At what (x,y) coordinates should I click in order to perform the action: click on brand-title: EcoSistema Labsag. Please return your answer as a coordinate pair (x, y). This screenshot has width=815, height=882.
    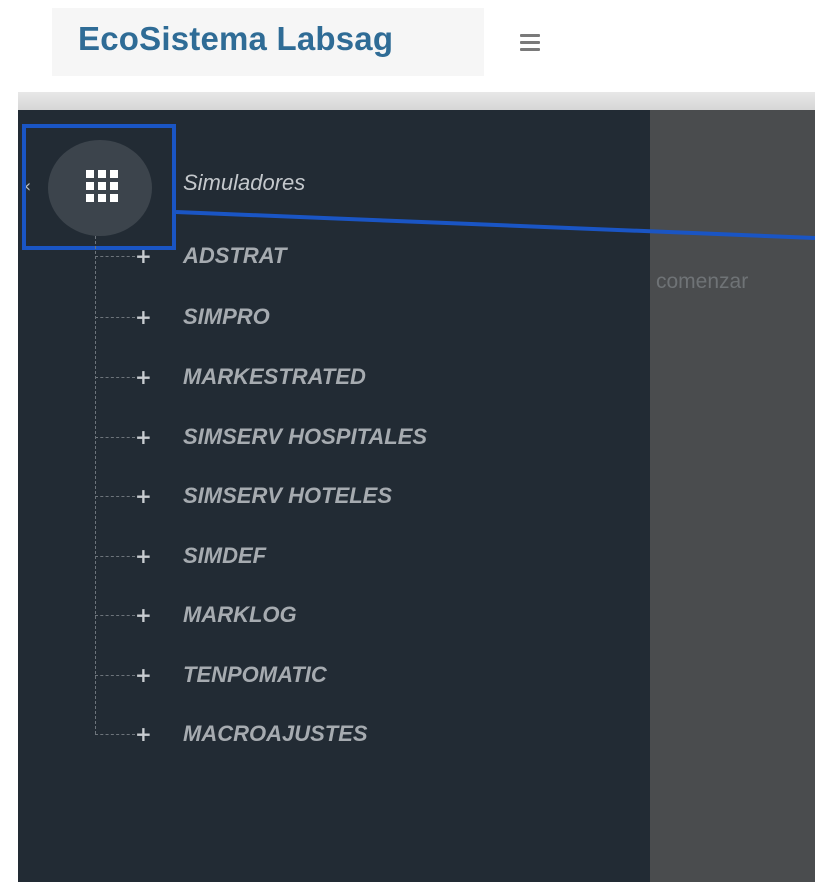
    Looking at the image, I should click on (235, 39).